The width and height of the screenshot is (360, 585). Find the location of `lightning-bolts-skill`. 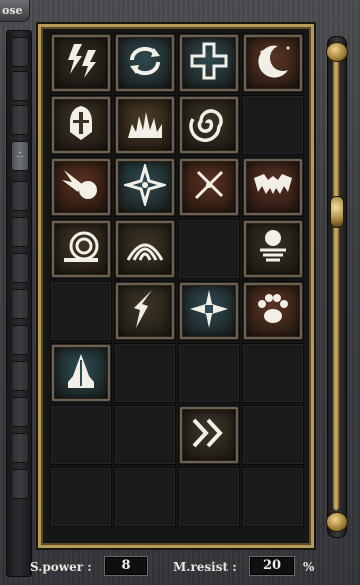

lightning-bolts-skill is located at coordinates (81, 63).